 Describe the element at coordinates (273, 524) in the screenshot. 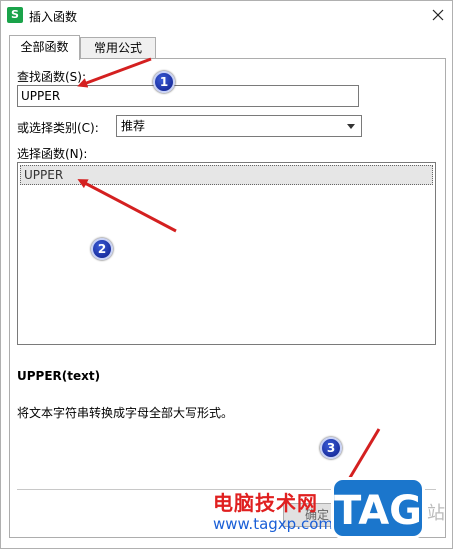

I see `watermark-url: www.tagxp.com` at that location.